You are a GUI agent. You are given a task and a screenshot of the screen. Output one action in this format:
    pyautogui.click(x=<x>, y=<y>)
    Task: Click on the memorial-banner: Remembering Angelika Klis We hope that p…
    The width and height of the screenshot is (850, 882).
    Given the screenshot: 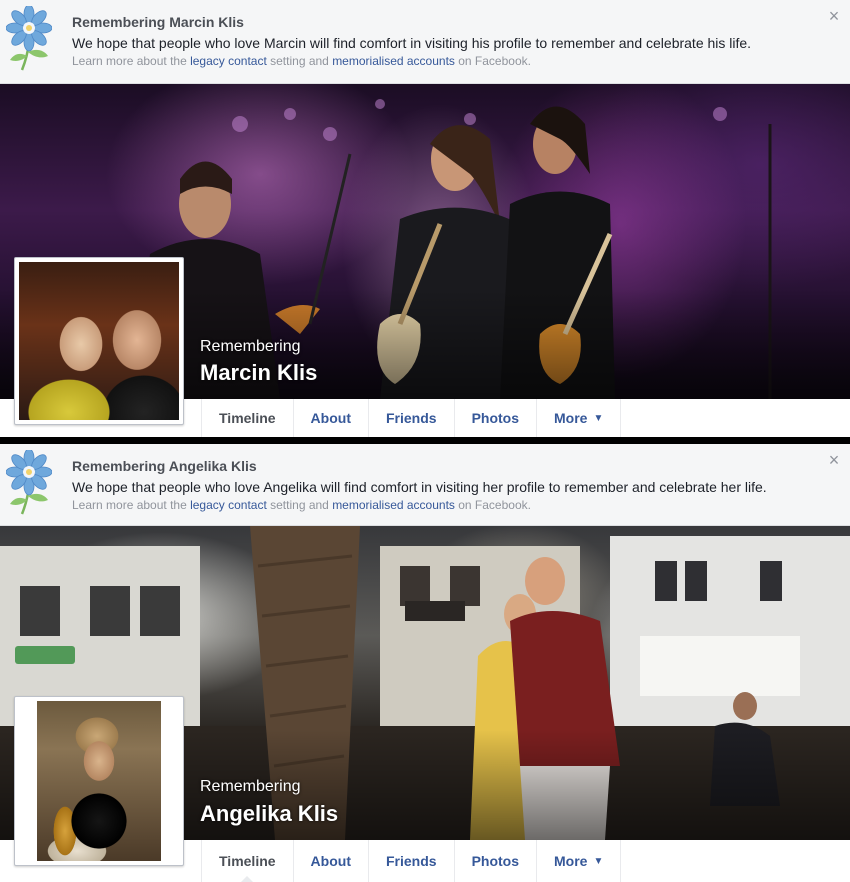 What is the action you would take?
    pyautogui.click(x=425, y=485)
    